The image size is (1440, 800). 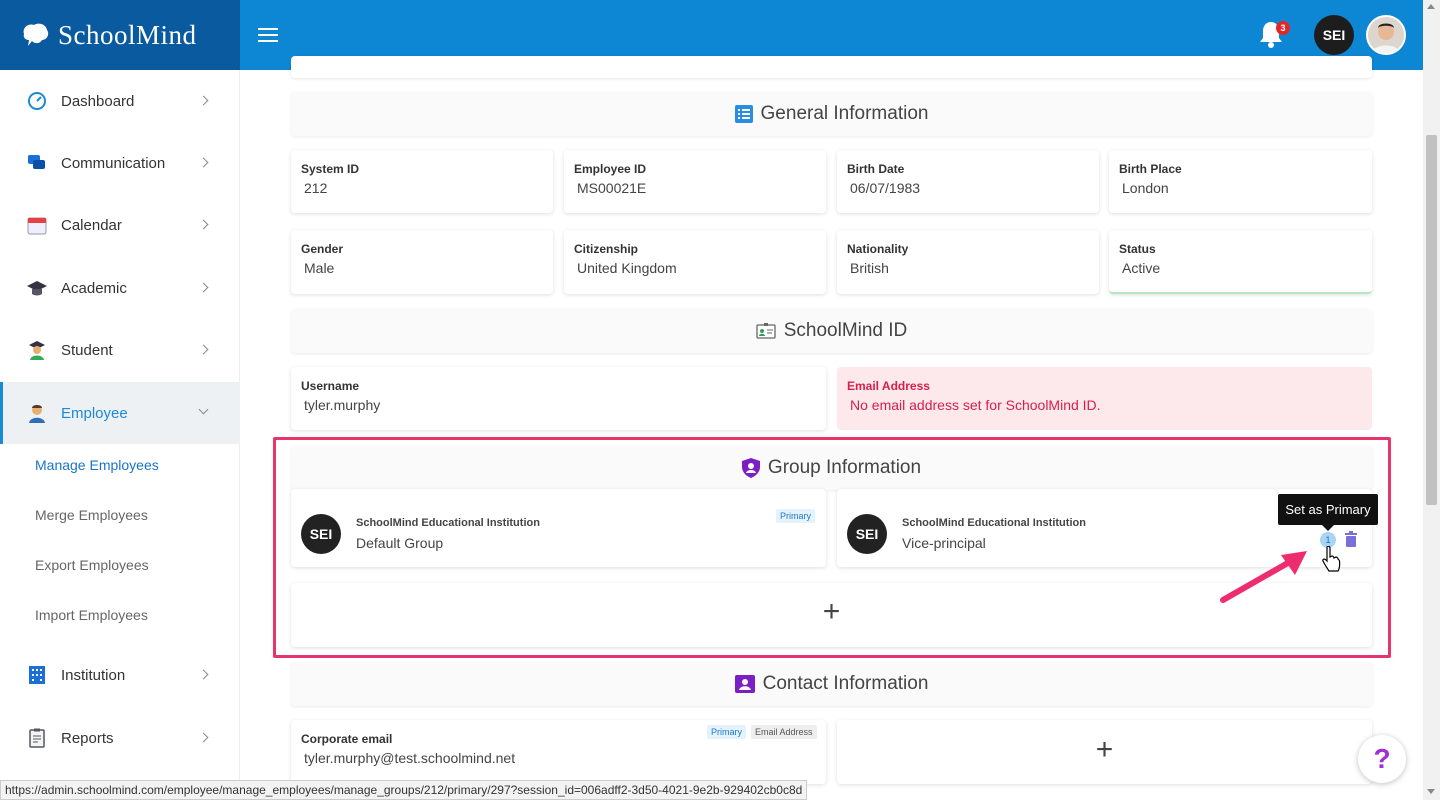 I want to click on general-information-header: General Information, so click(x=831, y=114).